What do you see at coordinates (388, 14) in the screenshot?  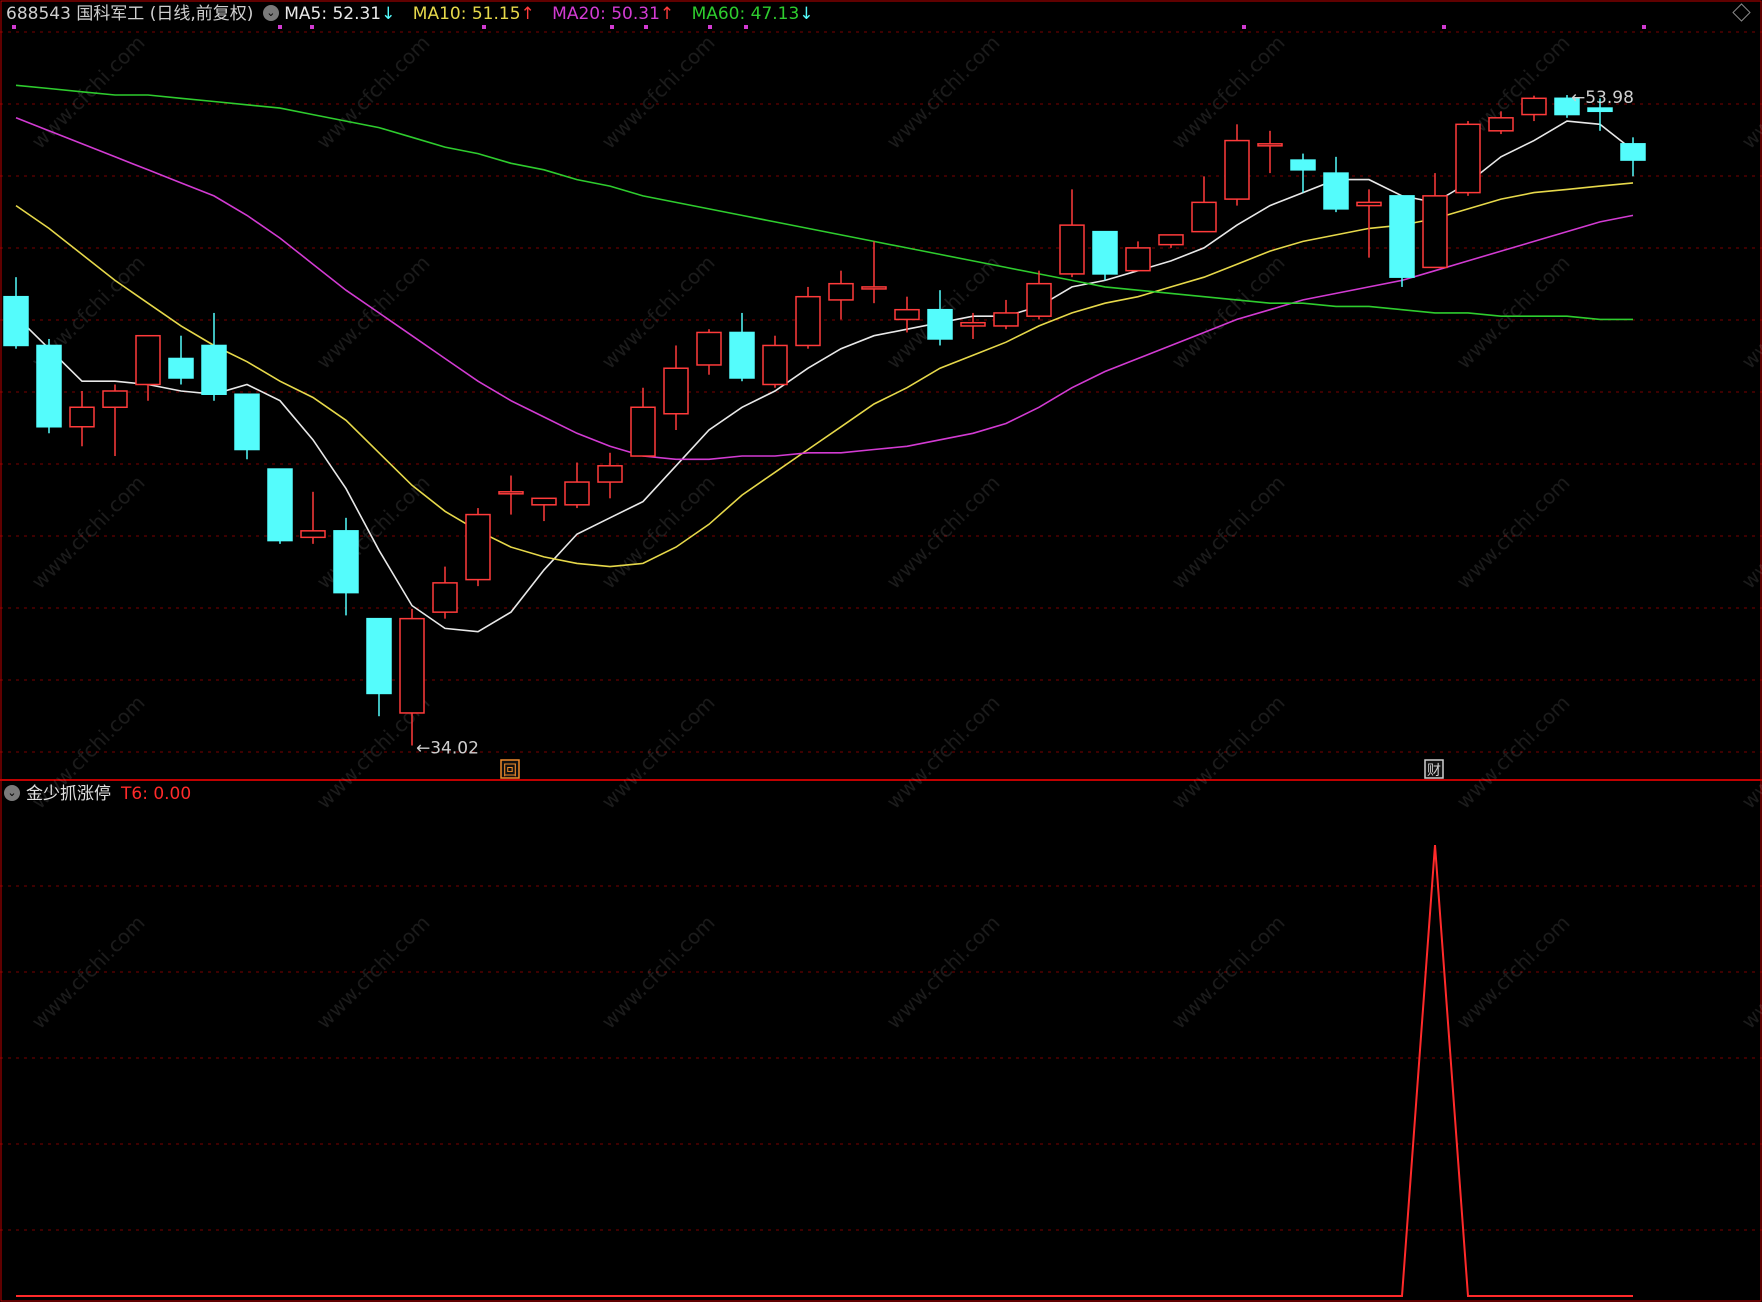 I see `ma5-arrow-icon: ↓` at bounding box center [388, 14].